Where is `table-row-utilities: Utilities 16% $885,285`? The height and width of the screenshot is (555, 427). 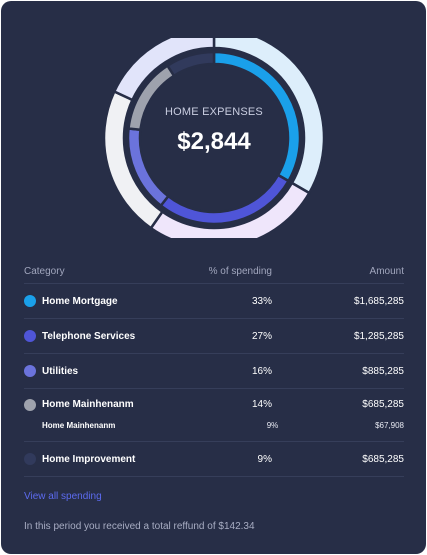
table-row-utilities: Utilities 16% $885,285 is located at coordinates (214, 371).